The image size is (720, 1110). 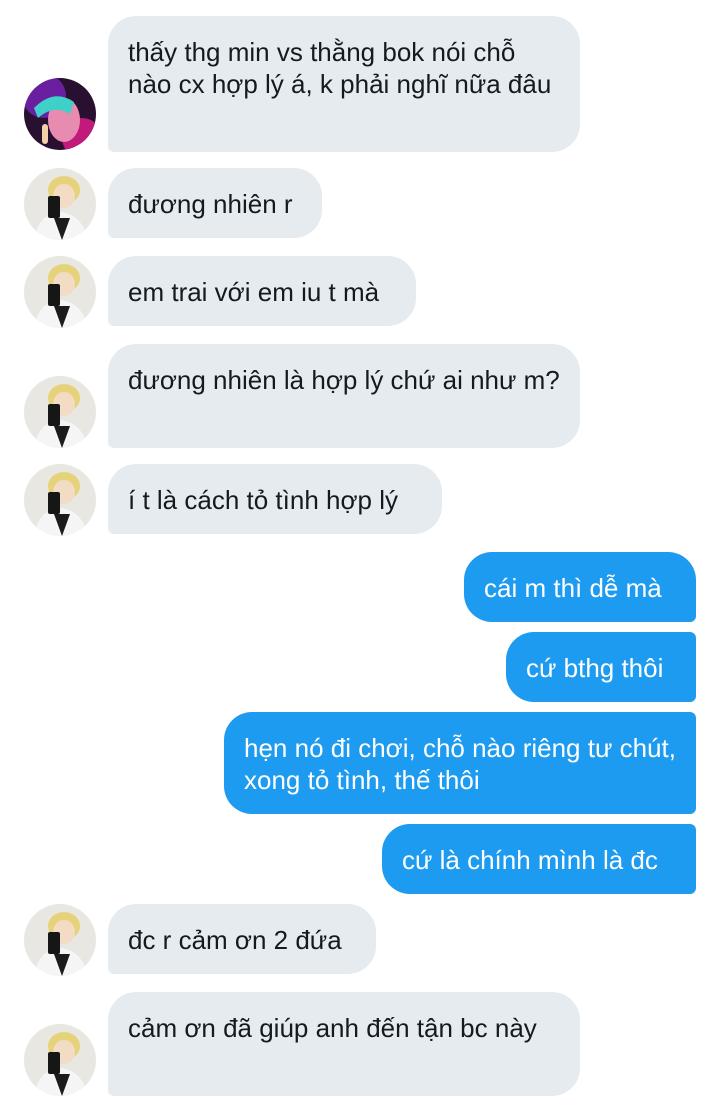 I want to click on message-bubble-outgoing: cứ là chính mình là đc, so click(x=539, y=859).